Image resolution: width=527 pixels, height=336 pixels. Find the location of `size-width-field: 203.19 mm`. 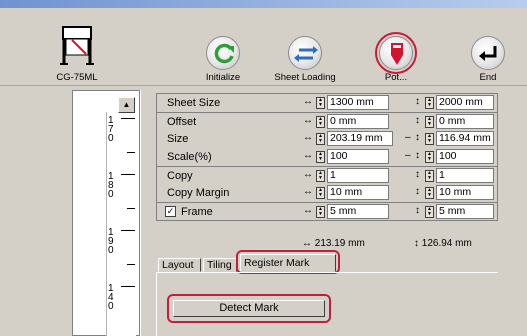

size-width-field: 203.19 mm is located at coordinates (360, 138).